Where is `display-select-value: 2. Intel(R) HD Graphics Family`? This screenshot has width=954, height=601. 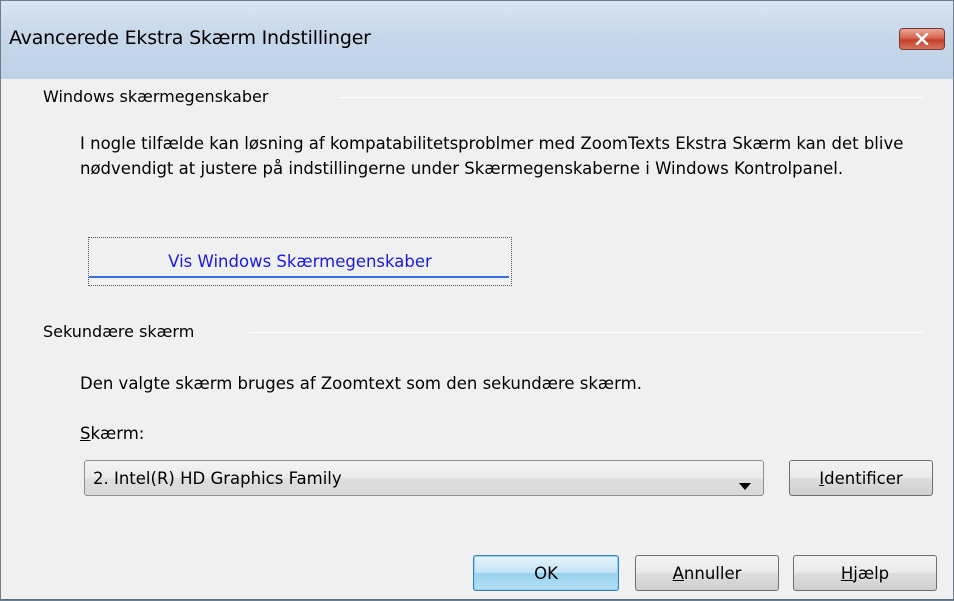
display-select-value: 2. Intel(R) HD Graphics Family is located at coordinates (217, 478).